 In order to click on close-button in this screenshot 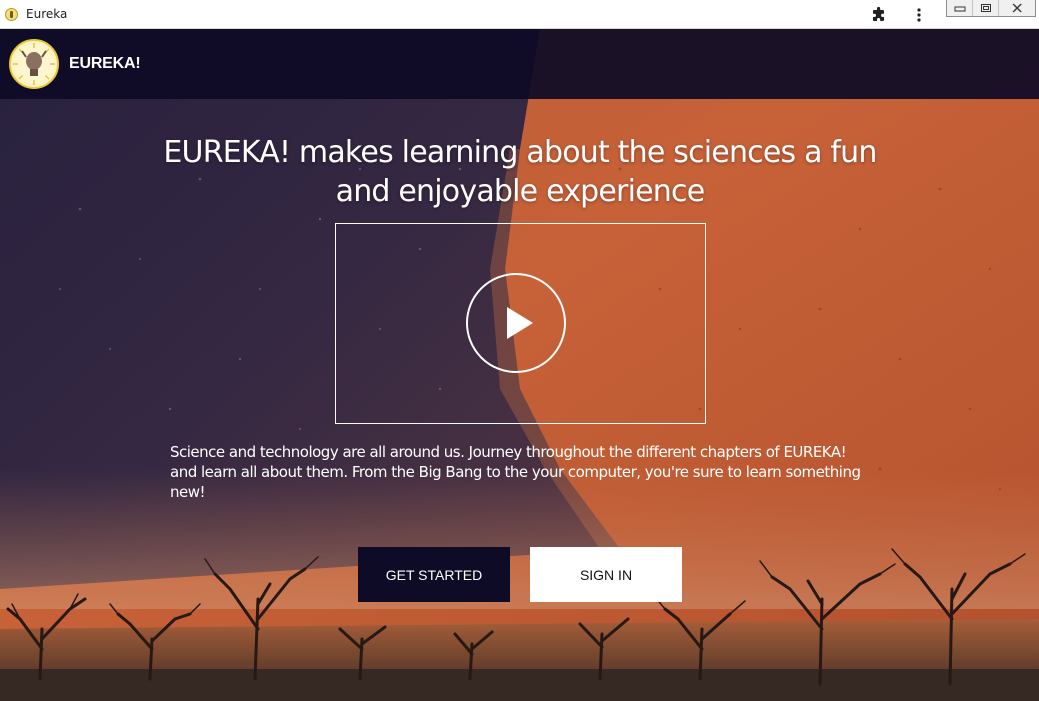, I will do `click(1017, 8)`.